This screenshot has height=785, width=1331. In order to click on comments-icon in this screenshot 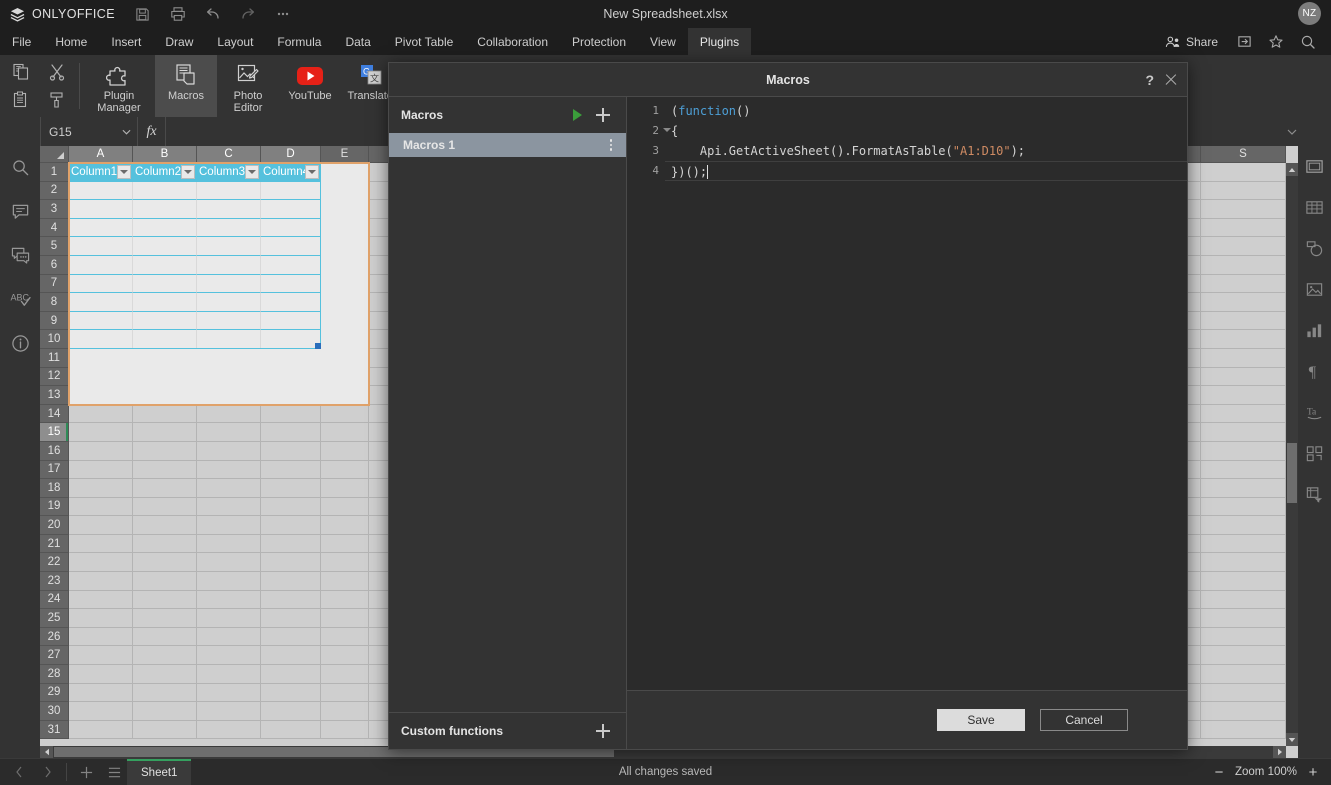, I will do `click(20, 211)`.